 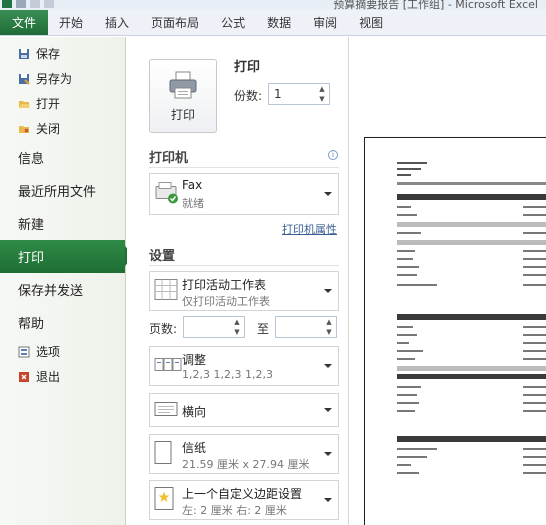 I want to click on title-bar: 预算摘要报告 [工作组] - Microsoft Excel, so click(x=273, y=5).